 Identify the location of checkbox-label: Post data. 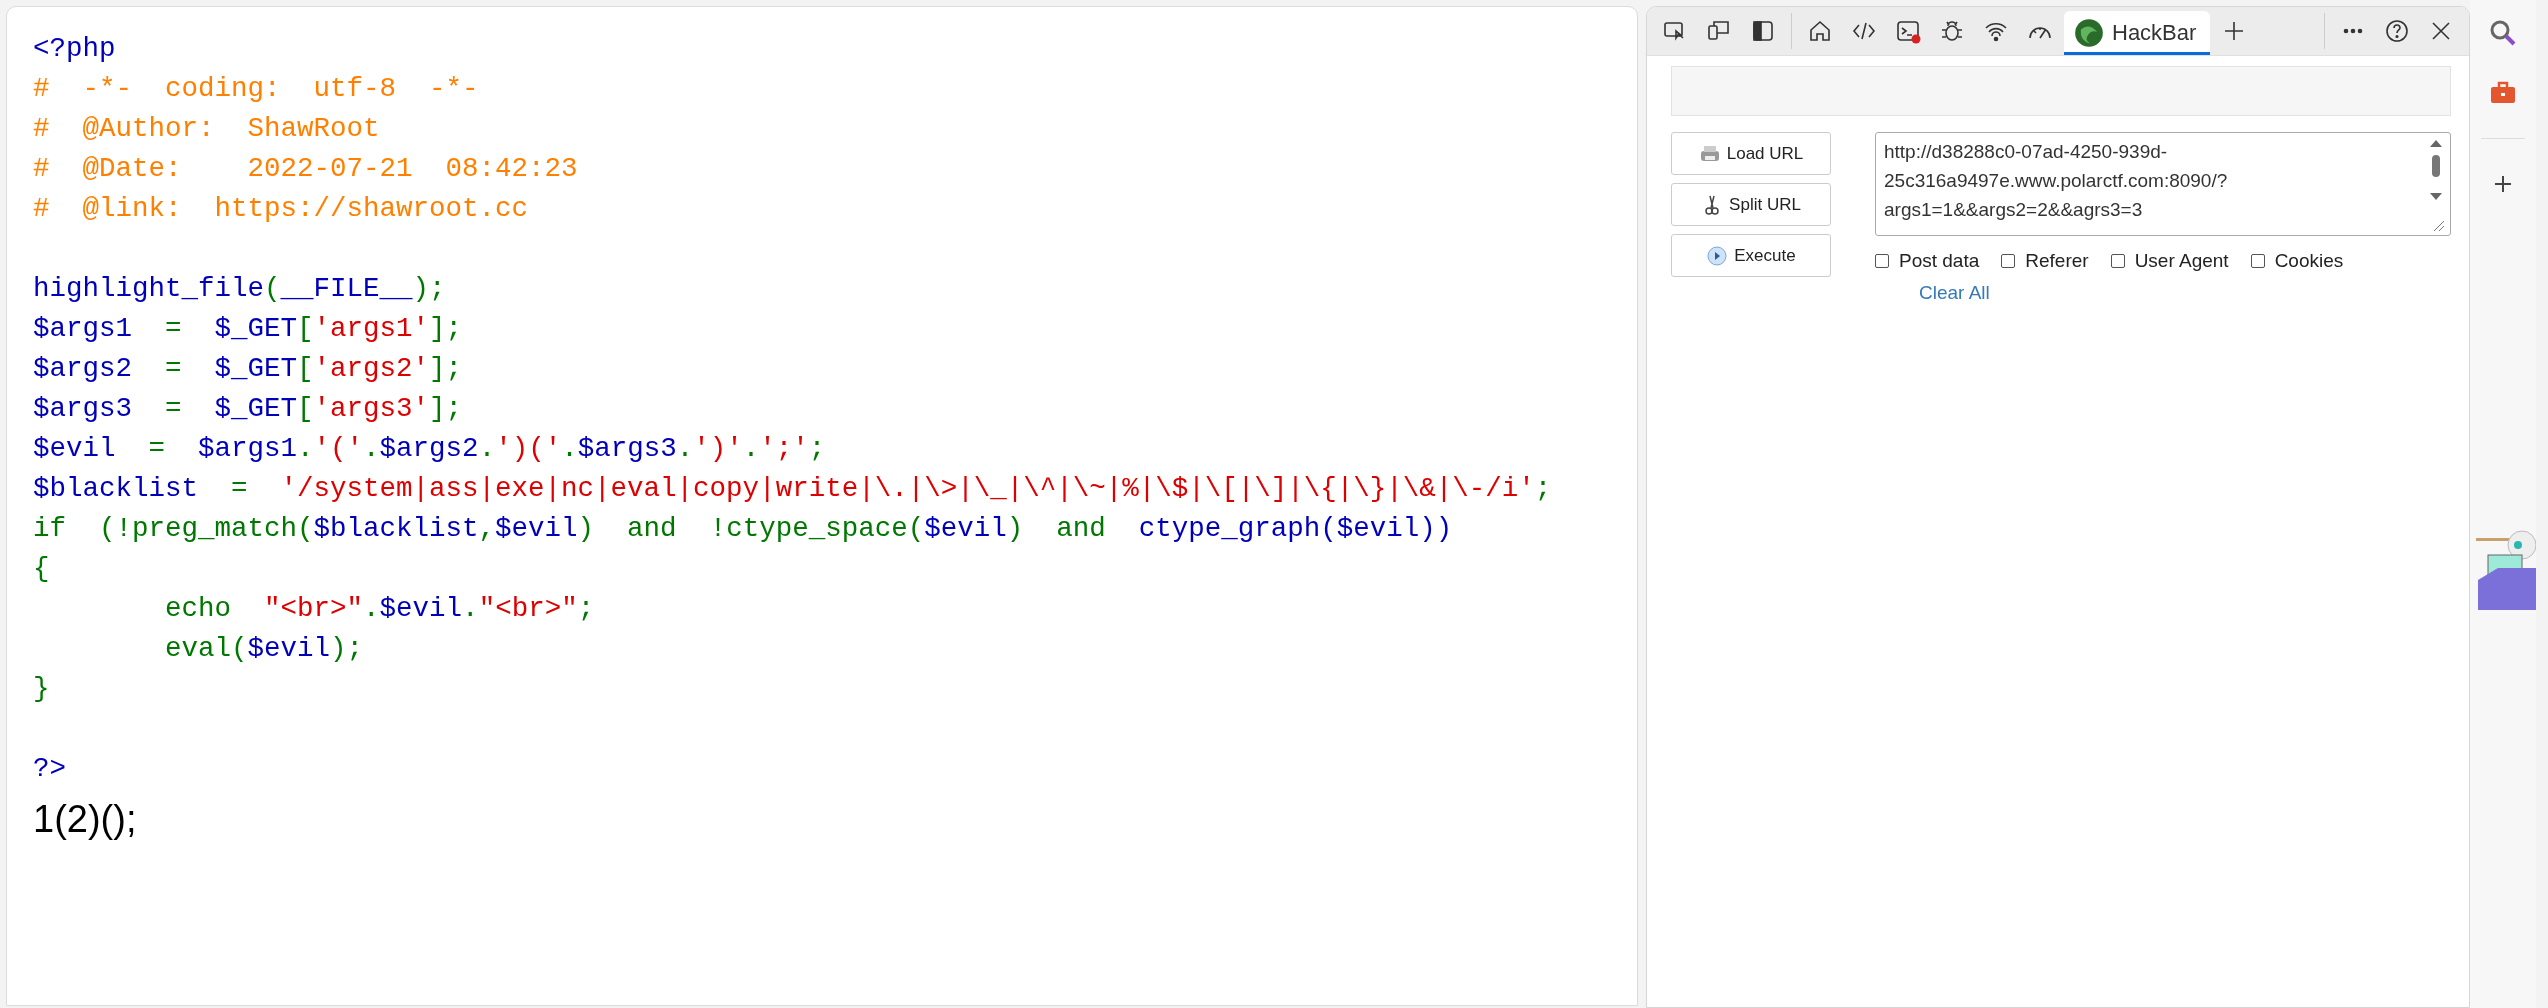
(1939, 261).